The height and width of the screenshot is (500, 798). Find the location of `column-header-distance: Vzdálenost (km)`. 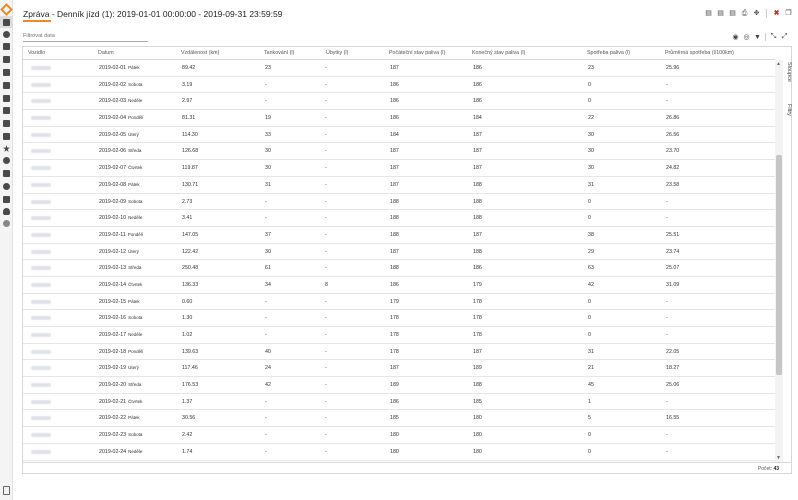

column-header-distance: Vzdálenost (km) is located at coordinates (200, 53).